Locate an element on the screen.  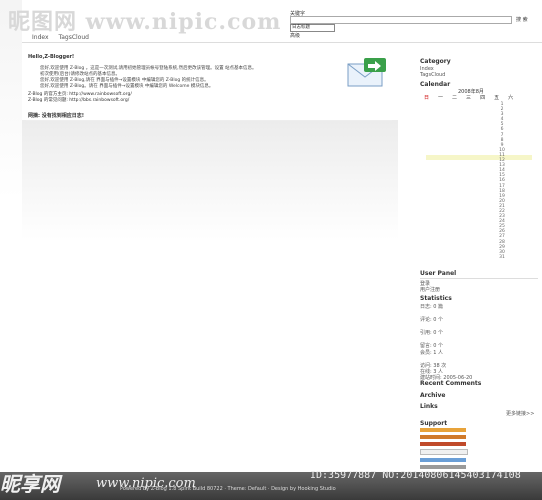
user-panel-title: User Panel is located at coordinates (438, 273).